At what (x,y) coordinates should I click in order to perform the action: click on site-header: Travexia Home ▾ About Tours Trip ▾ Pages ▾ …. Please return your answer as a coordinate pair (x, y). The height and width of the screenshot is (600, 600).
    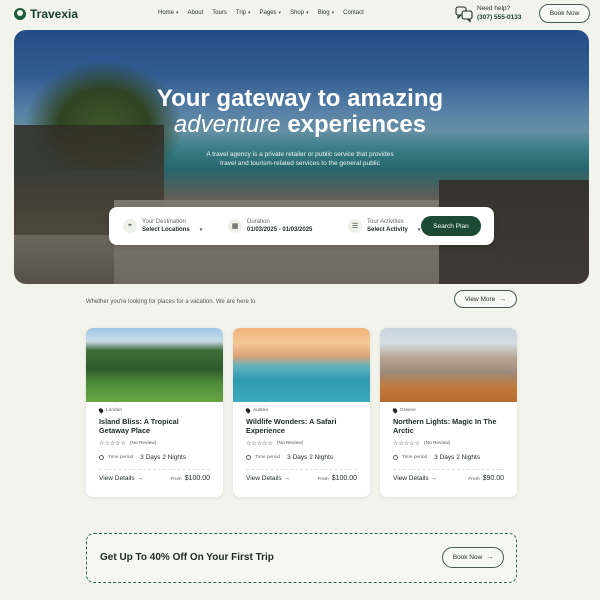
    Looking at the image, I should click on (300, 14).